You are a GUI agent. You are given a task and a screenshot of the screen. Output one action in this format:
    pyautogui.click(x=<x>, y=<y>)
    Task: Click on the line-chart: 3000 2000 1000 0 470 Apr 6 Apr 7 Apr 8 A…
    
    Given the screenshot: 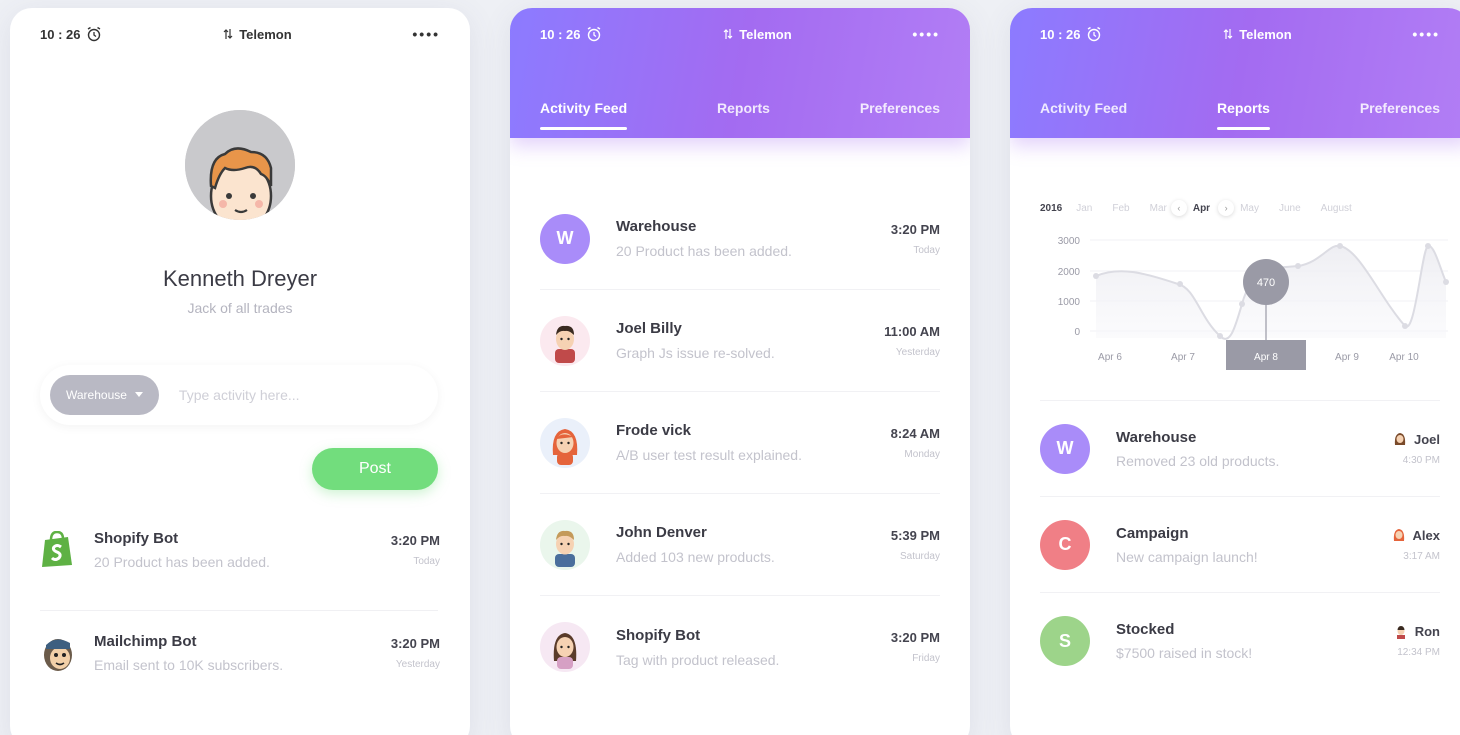 What is the action you would take?
    pyautogui.click(x=1253, y=303)
    